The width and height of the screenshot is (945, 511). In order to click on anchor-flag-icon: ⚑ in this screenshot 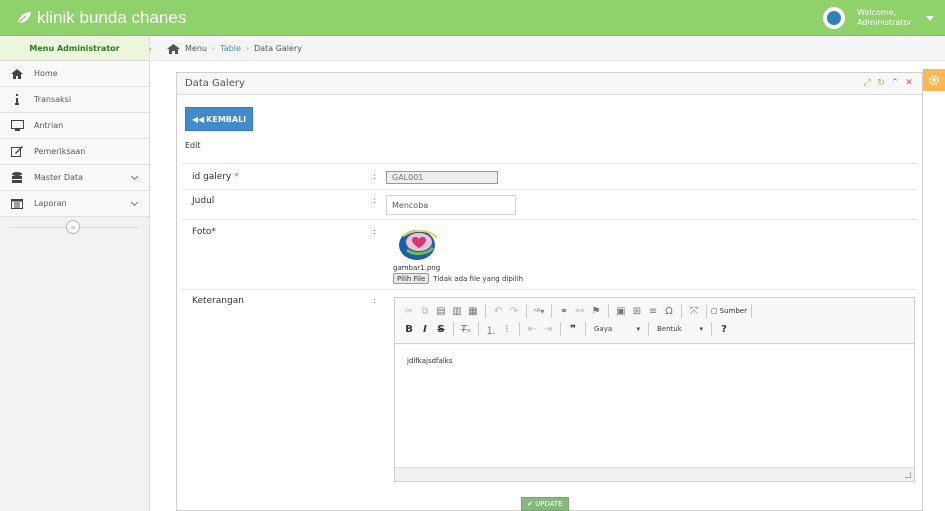, I will do `click(596, 311)`.